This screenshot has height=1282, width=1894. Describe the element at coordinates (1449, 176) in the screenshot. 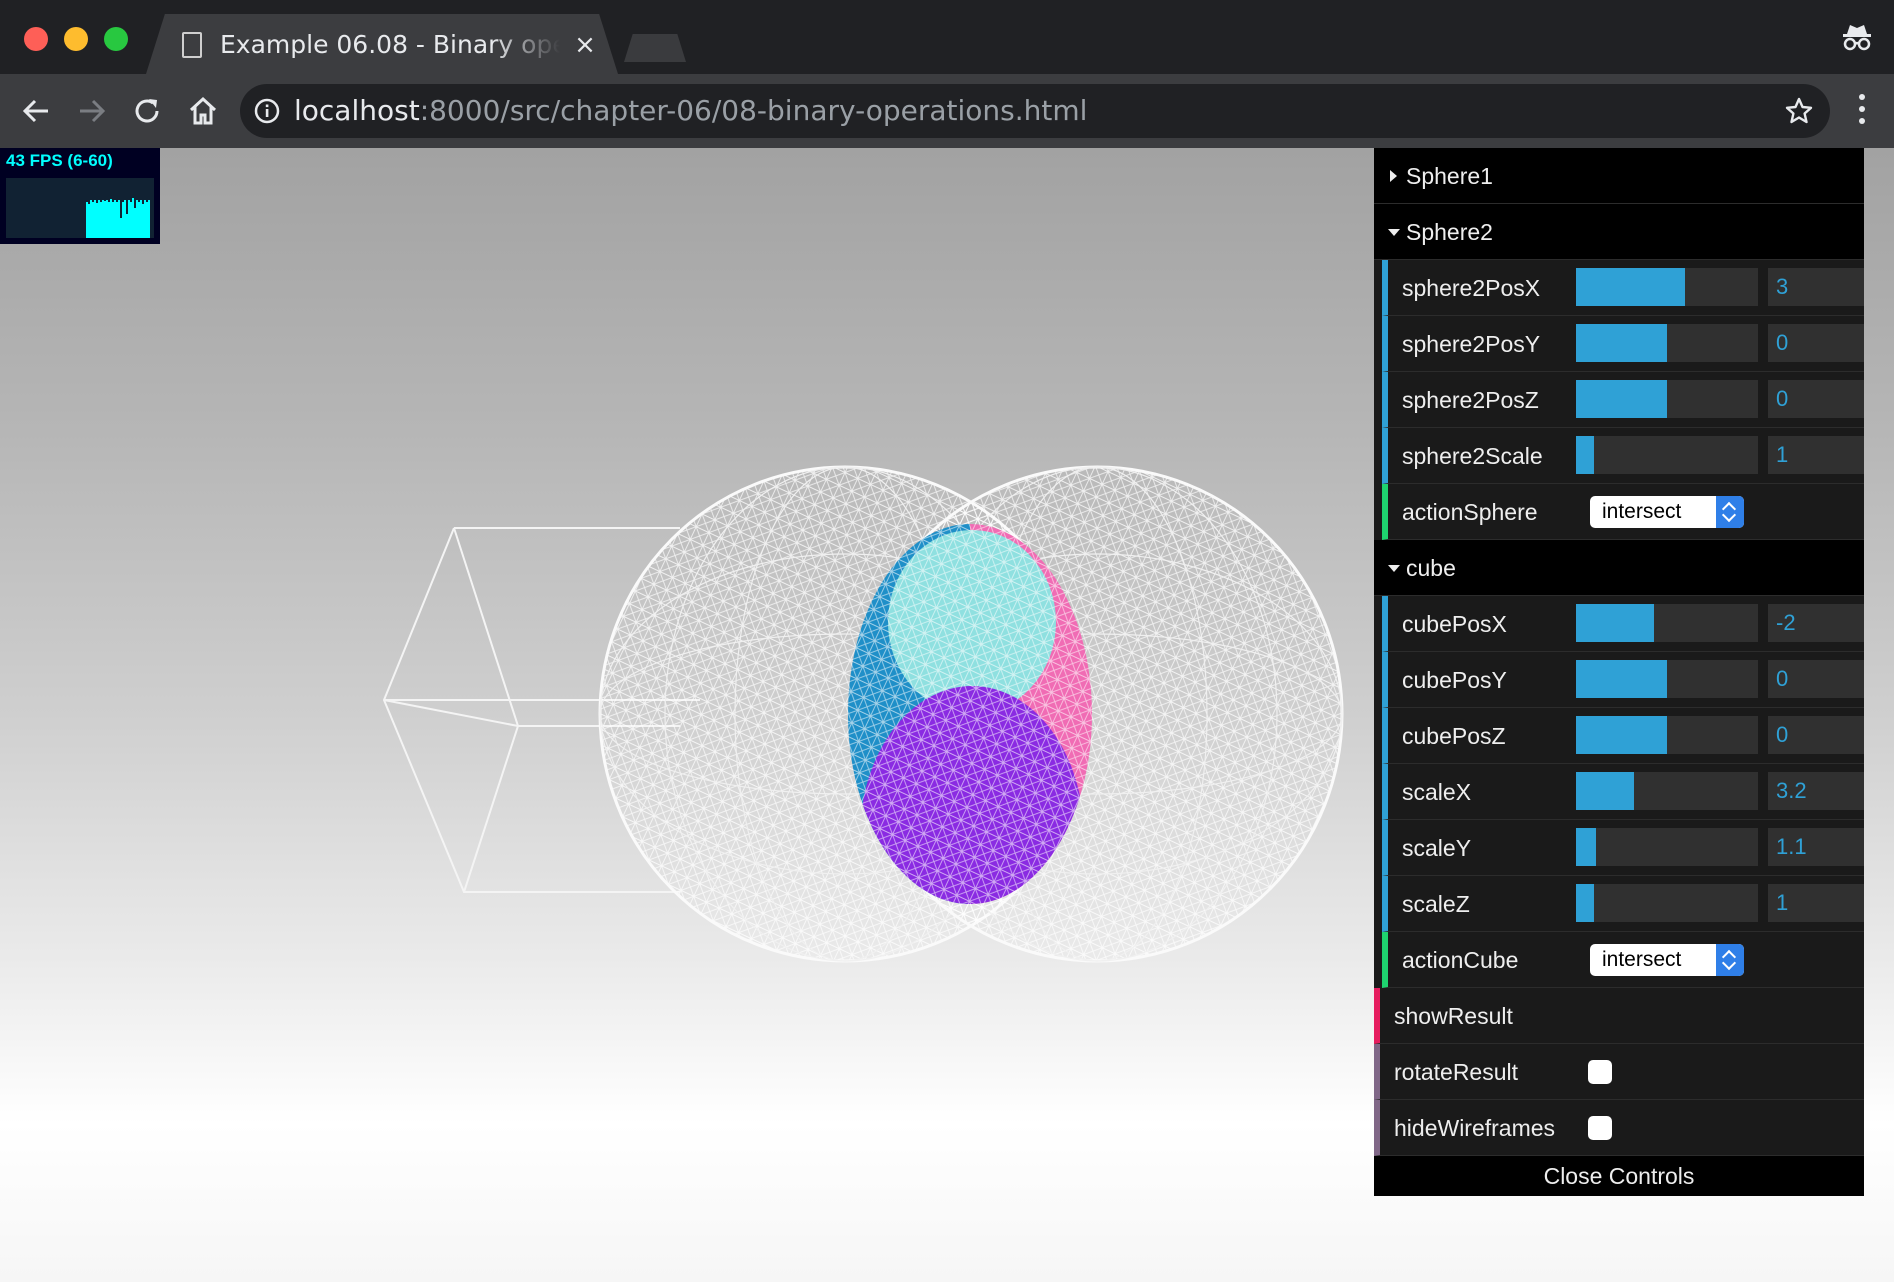

I see `folder-title: Sphere1` at that location.